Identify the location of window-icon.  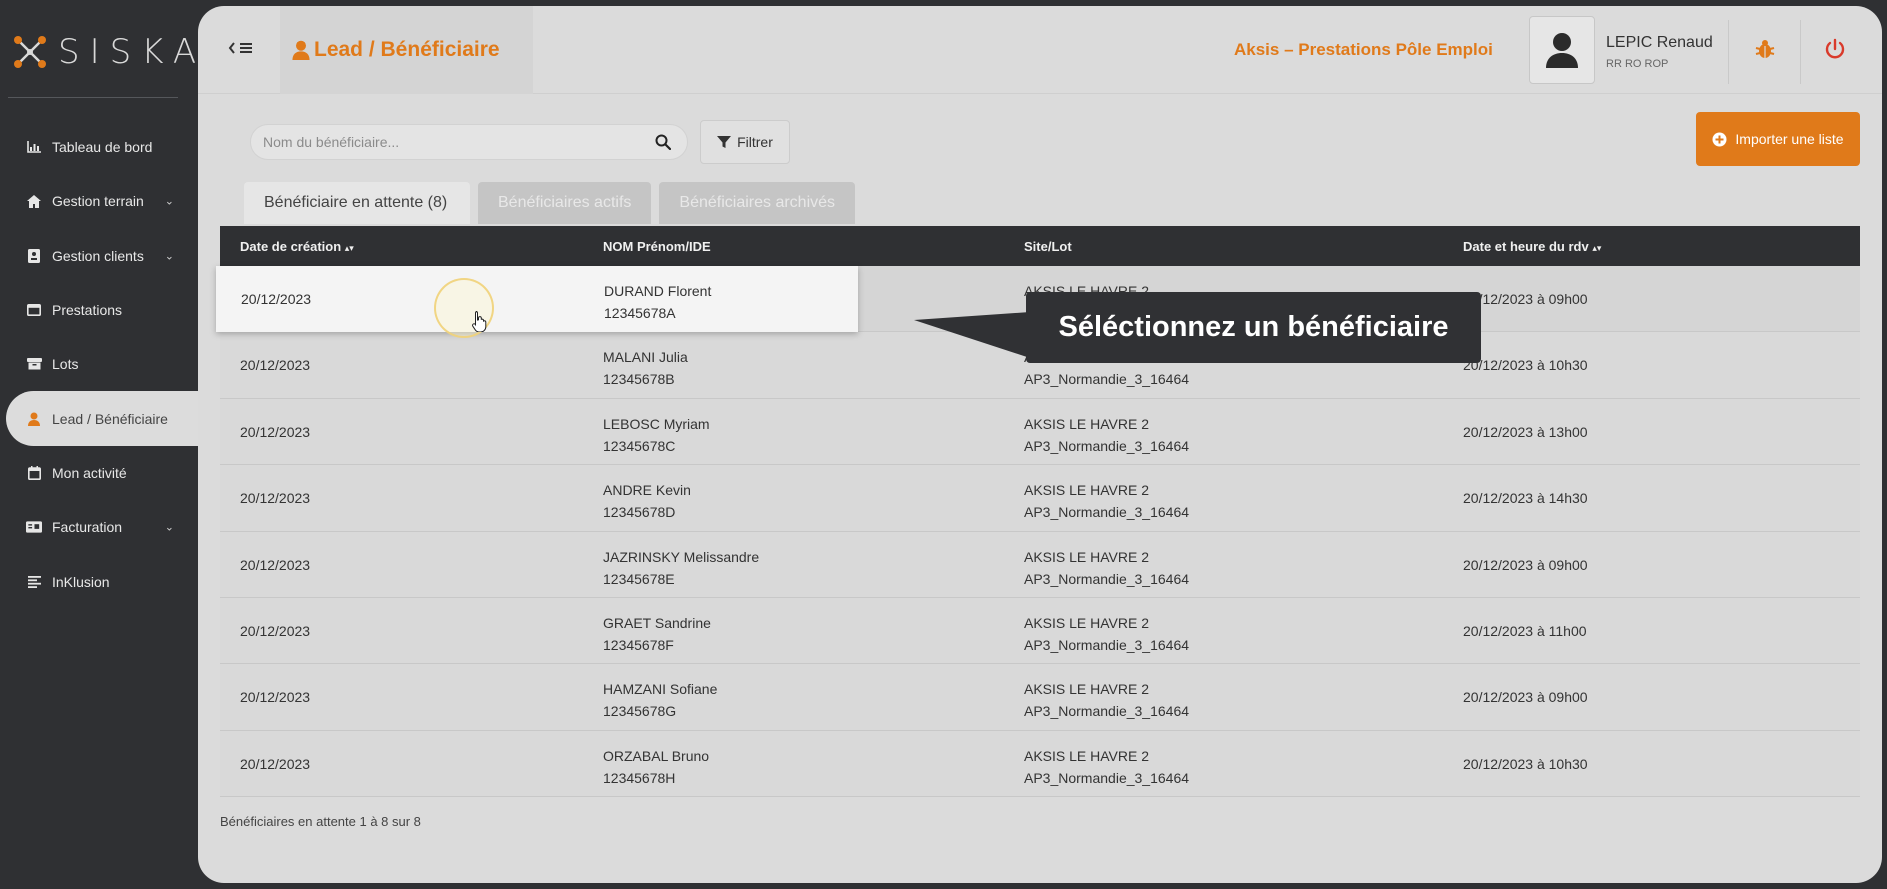
(34, 310).